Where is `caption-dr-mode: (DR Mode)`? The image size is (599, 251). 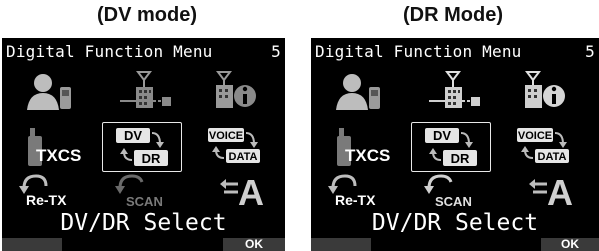
caption-dr-mode: (DR Mode) is located at coordinates (453, 15).